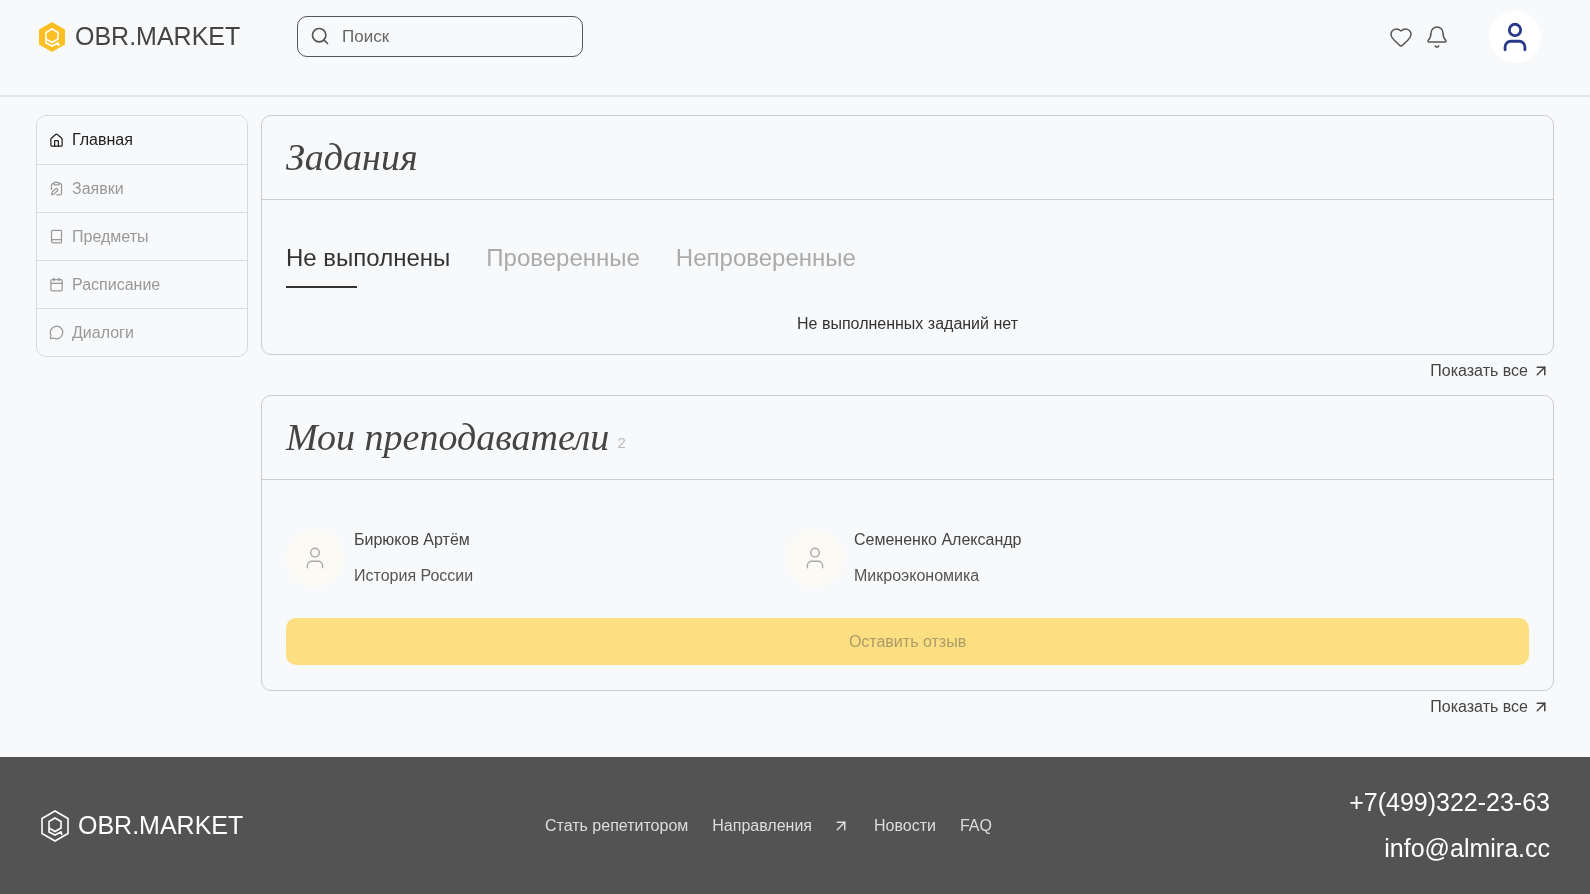 The width and height of the screenshot is (1590, 894). I want to click on footer-link: Стать репетитором, so click(617, 825).